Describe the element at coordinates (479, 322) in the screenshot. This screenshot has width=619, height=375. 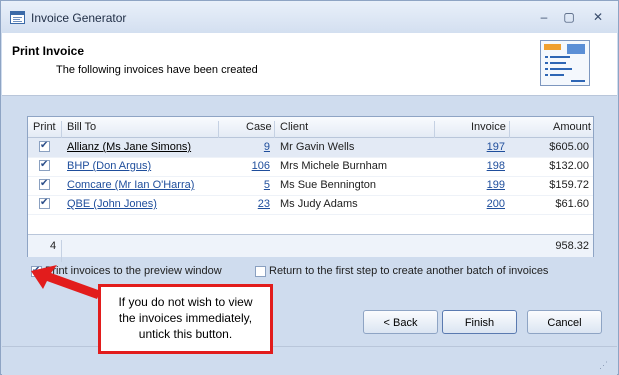
I see `finish-button: Finish` at that location.